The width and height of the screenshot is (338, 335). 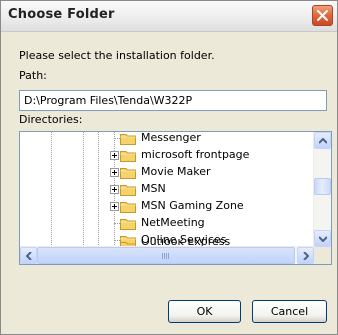 I want to click on window-title: Choose Folder, so click(x=61, y=14).